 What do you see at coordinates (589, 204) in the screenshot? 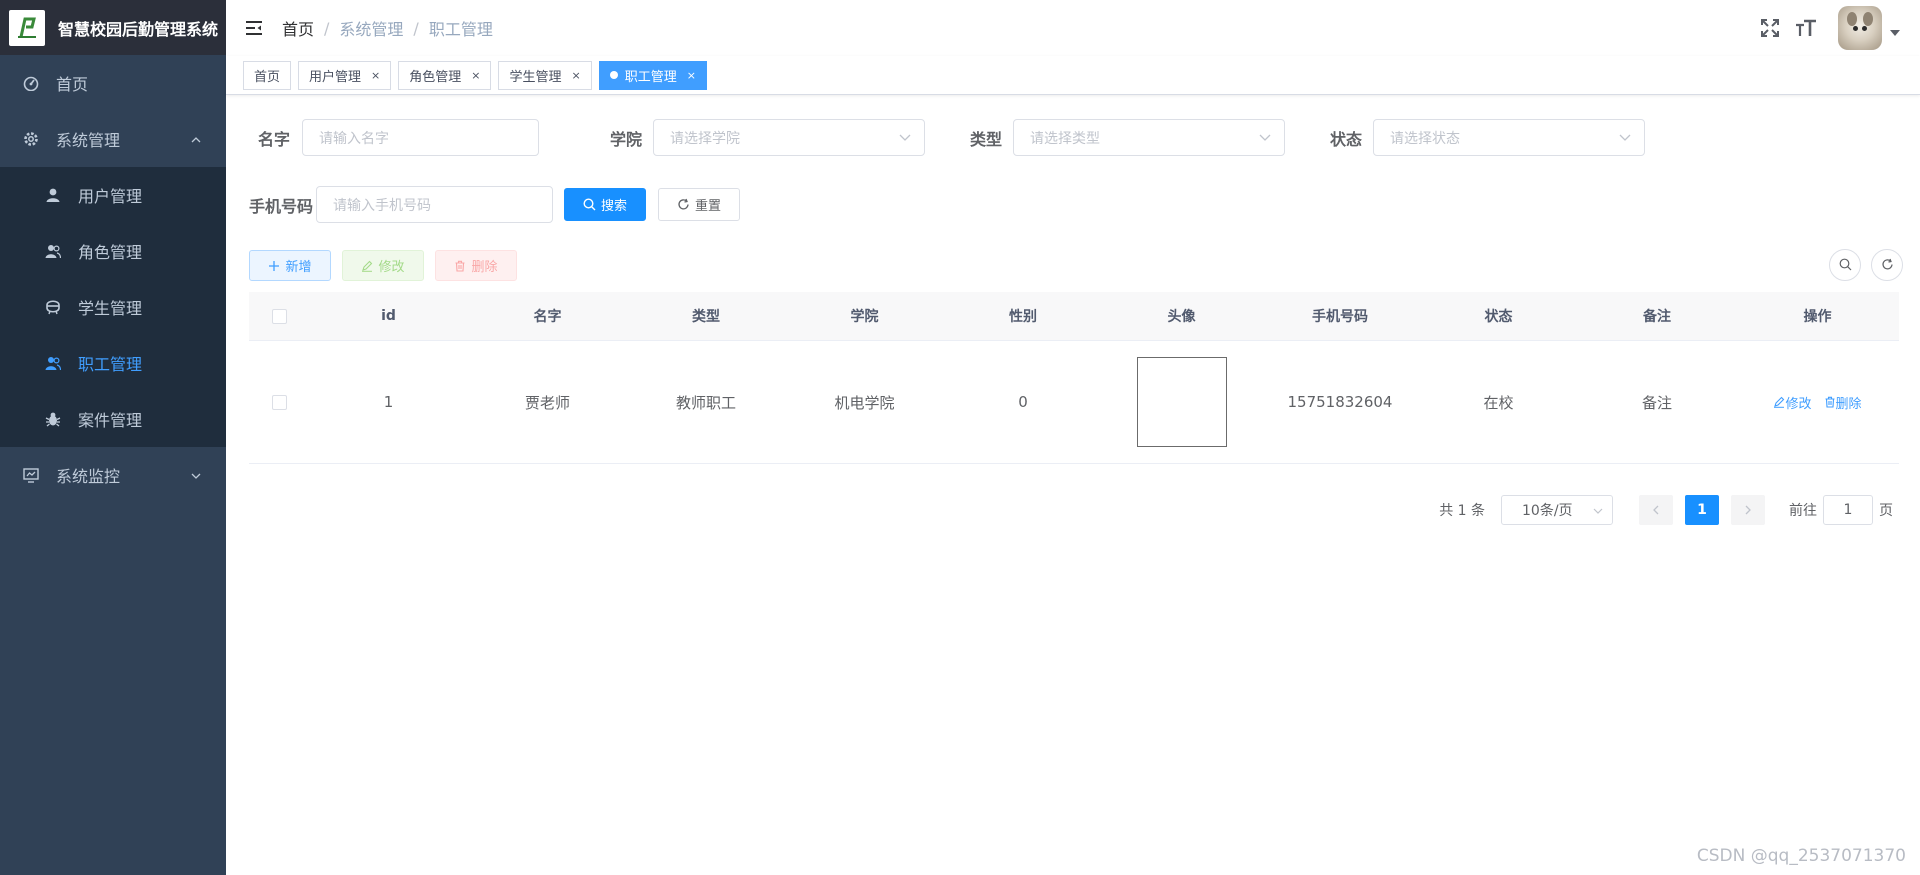
I see `search-icon` at bounding box center [589, 204].